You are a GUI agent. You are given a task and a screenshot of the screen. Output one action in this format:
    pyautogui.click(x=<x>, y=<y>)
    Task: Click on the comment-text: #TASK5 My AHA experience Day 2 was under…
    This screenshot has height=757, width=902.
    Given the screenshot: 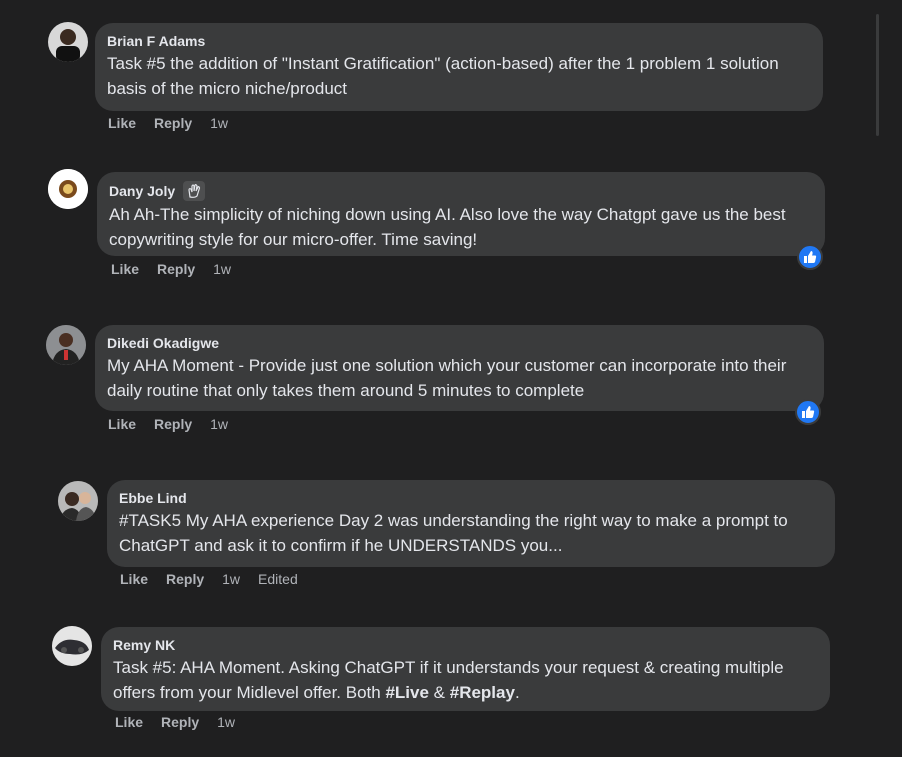 What is the action you would take?
    pyautogui.click(x=453, y=533)
    